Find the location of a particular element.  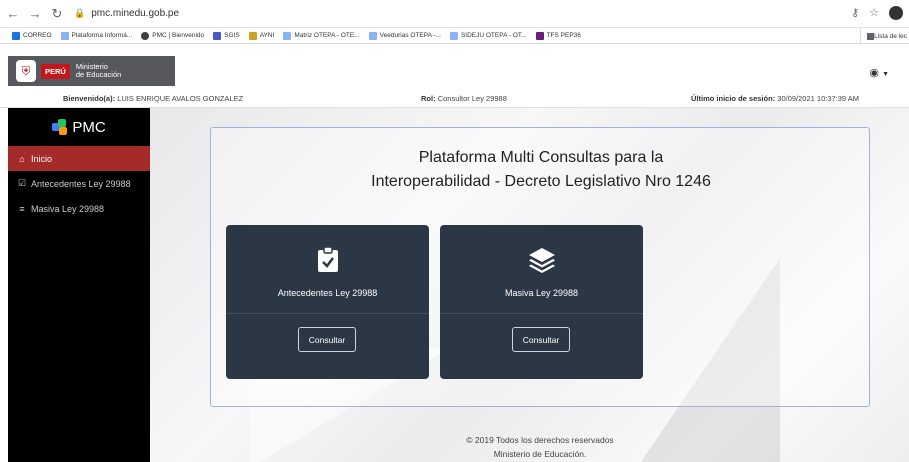

minedu-logo: ⛨ PERÚ Ministerio de Educación is located at coordinates (91, 71).